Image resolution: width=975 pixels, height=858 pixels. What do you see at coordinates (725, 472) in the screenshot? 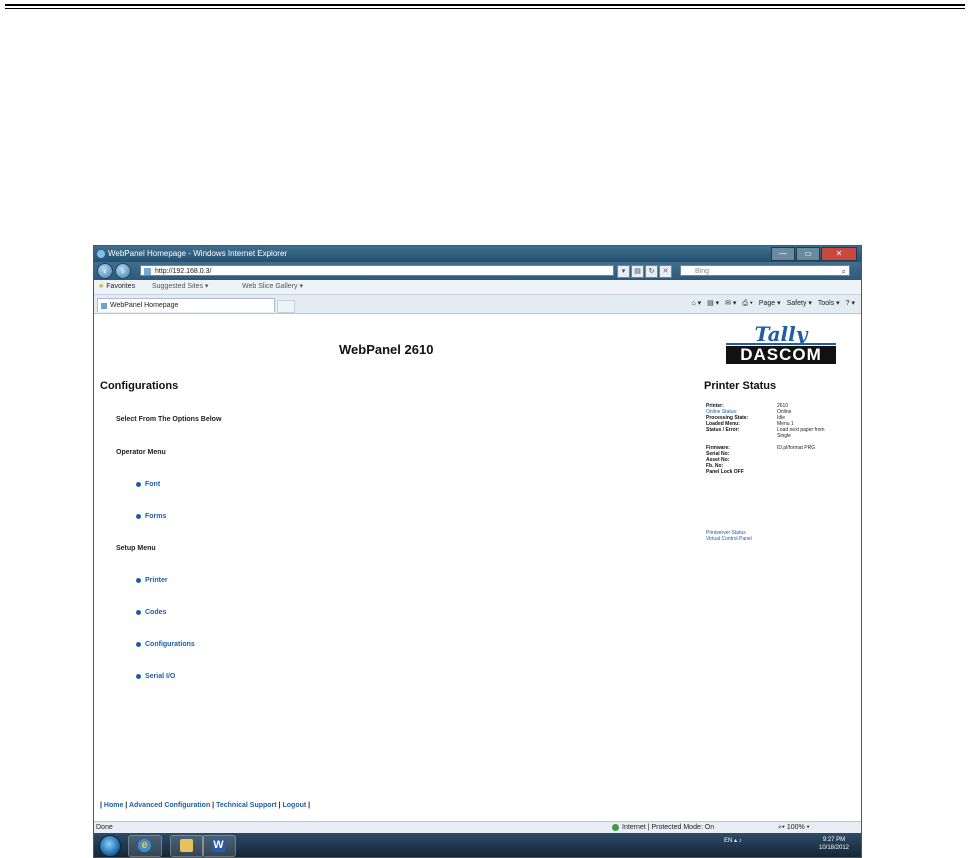
I see `status-key: Panel Lock OFF` at bounding box center [725, 472].